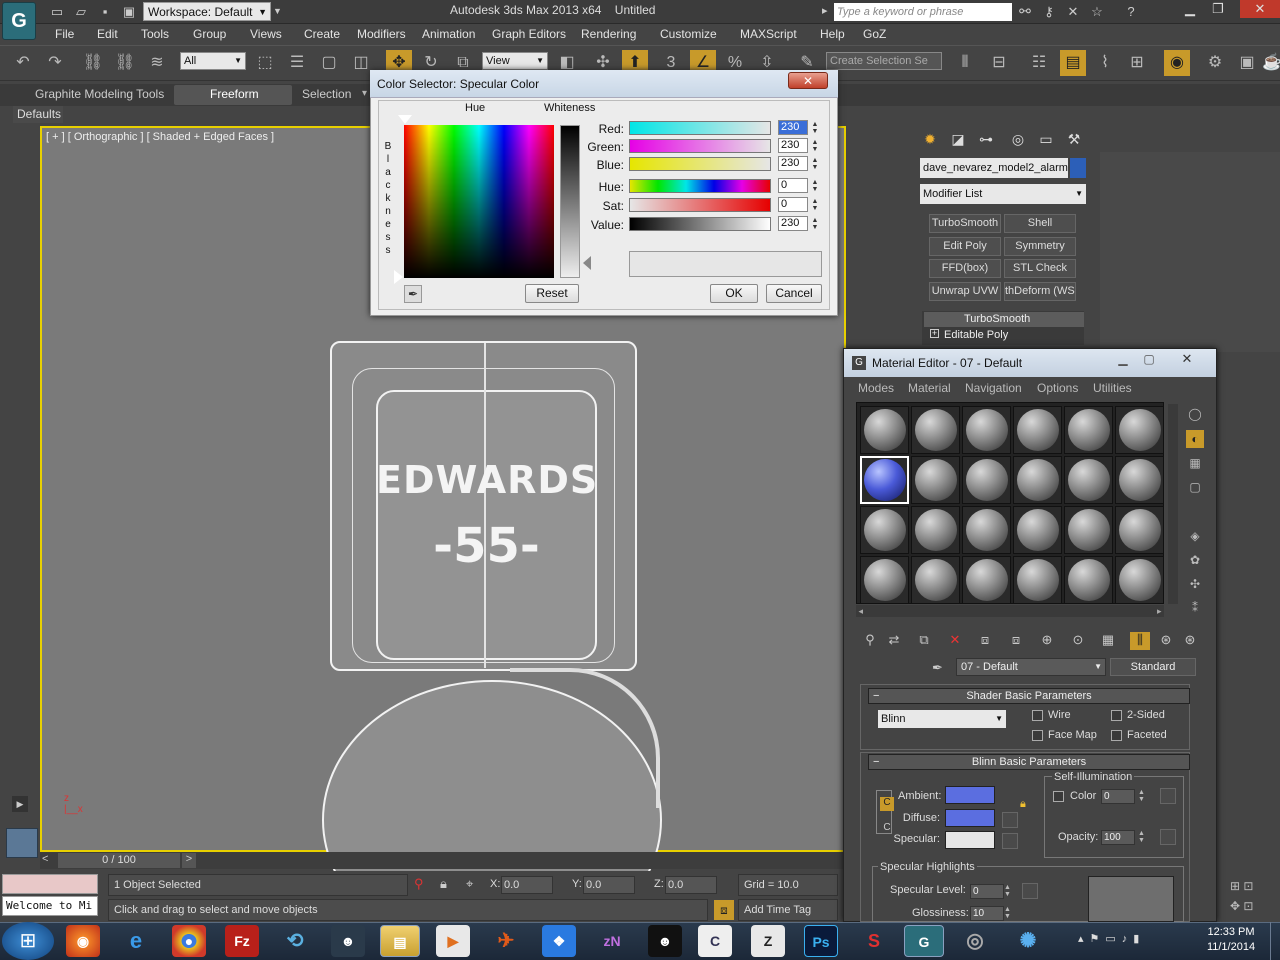 Image resolution: width=1280 pixels, height=960 pixels. I want to click on graphite-ribbon-icon: ▤, so click(1073, 63).